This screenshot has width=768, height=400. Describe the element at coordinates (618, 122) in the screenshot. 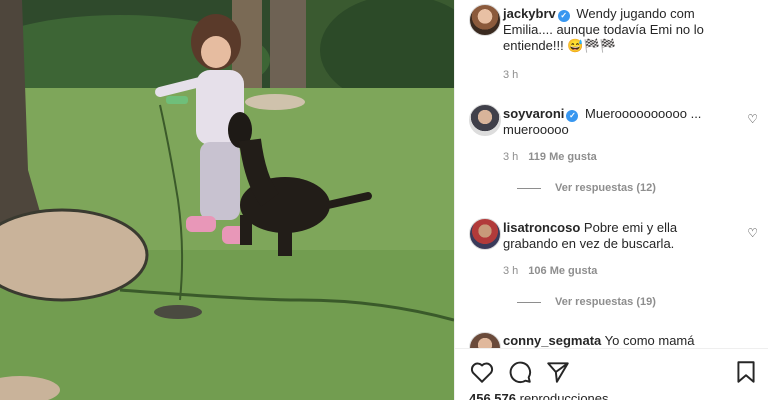

I see `comment-text: soyvaroni ✓ Mueroooooooooo ... muerooooo` at that location.